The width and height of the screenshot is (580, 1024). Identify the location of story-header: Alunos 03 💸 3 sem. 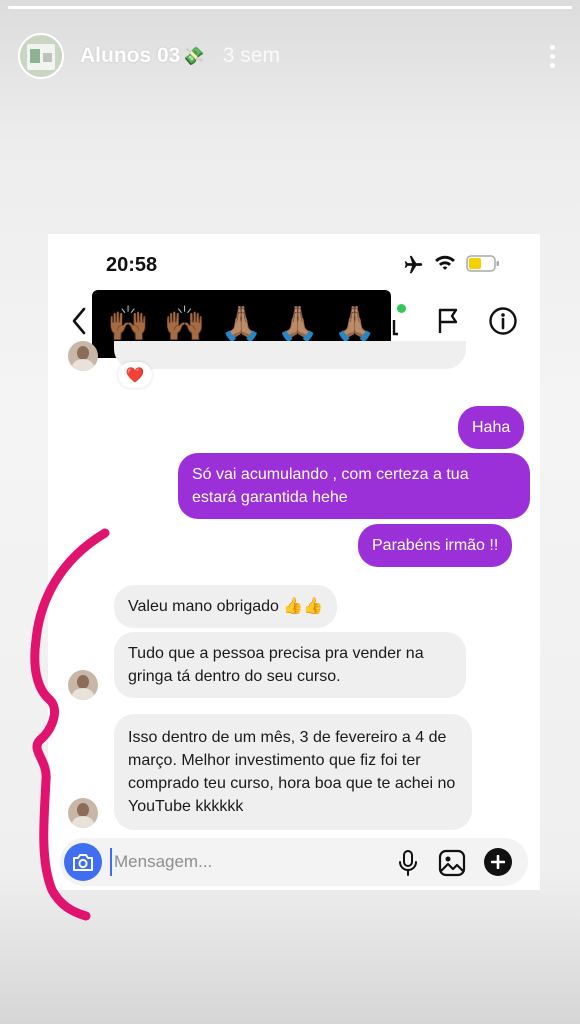
(290, 56).